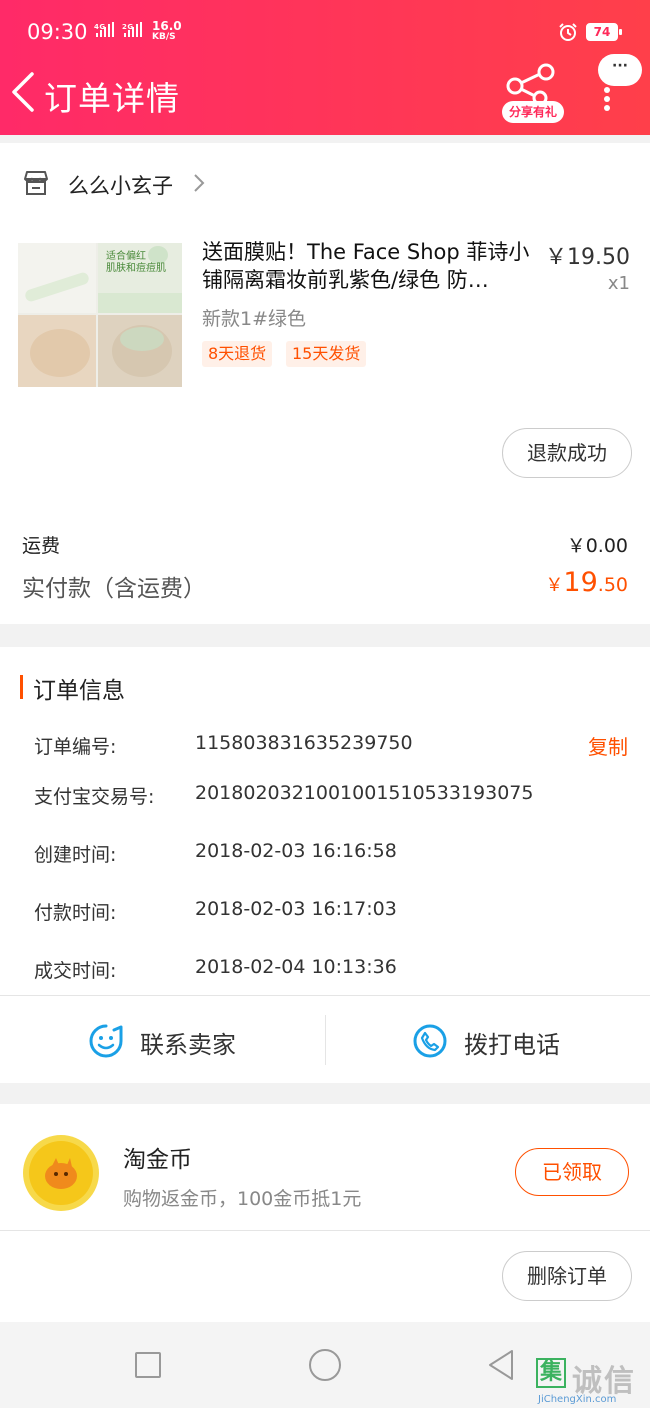  What do you see at coordinates (325, 1040) in the screenshot?
I see `vertical-divider` at bounding box center [325, 1040].